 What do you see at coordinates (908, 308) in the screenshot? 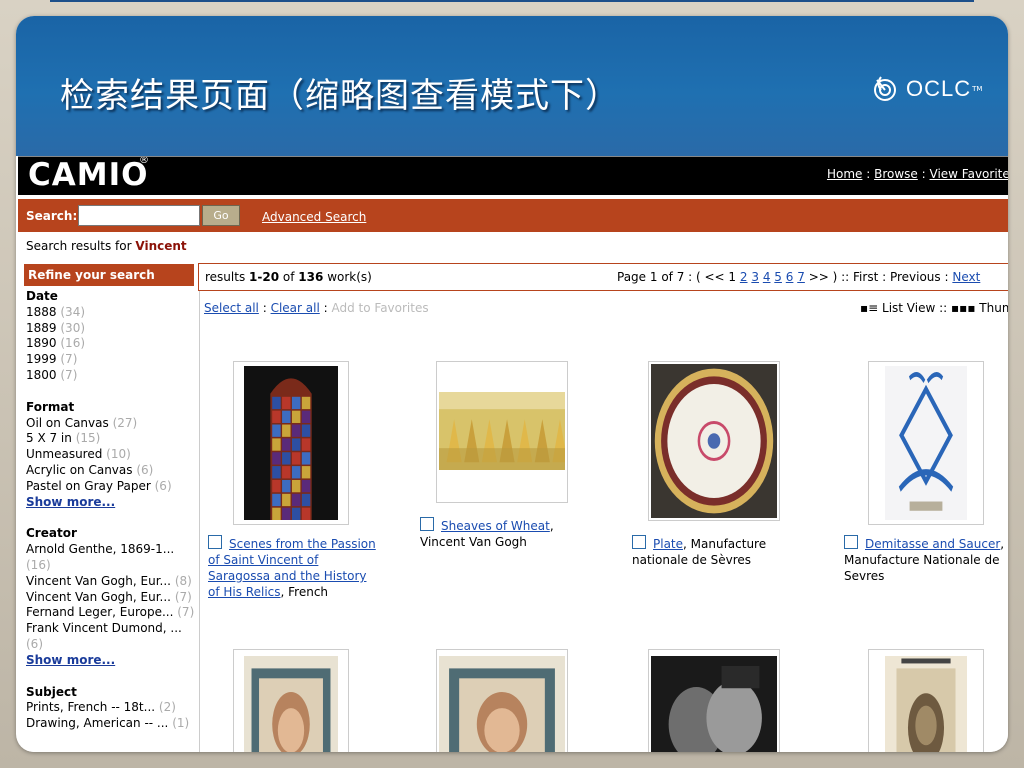
I see `list-view-link: List View` at bounding box center [908, 308].